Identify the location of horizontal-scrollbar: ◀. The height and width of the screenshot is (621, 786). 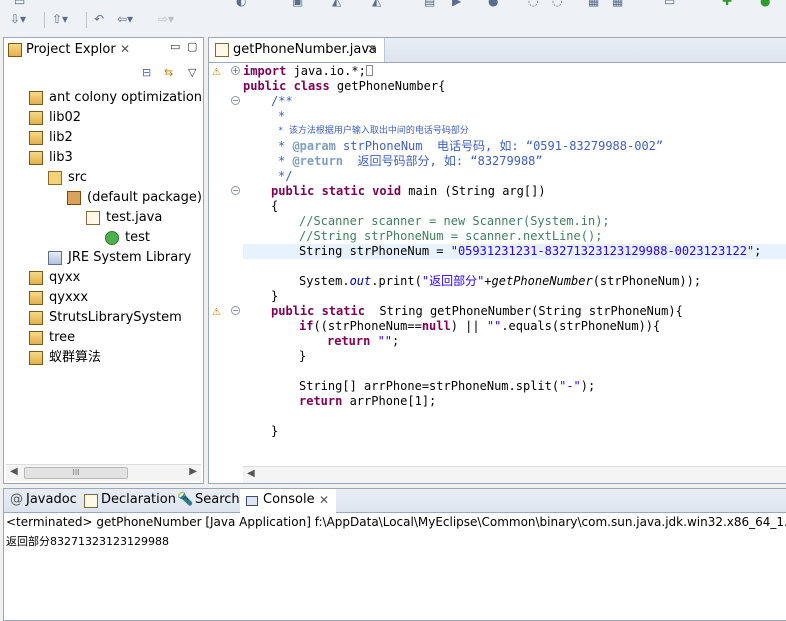
(514, 474).